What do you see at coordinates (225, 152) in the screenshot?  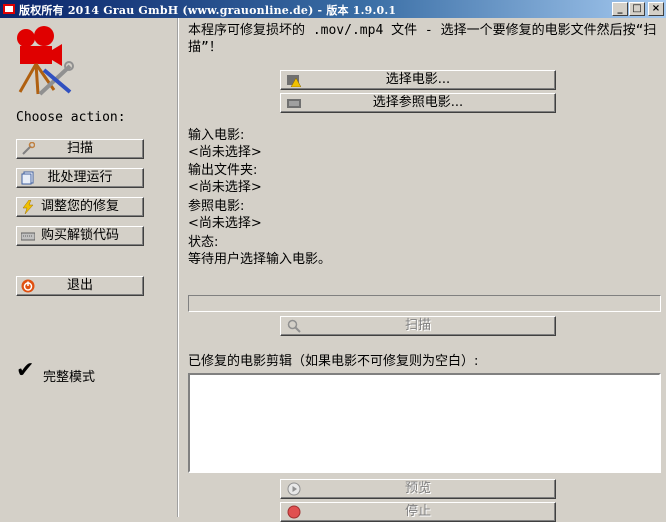 I see `input-movie-value: <尚未选择>` at bounding box center [225, 152].